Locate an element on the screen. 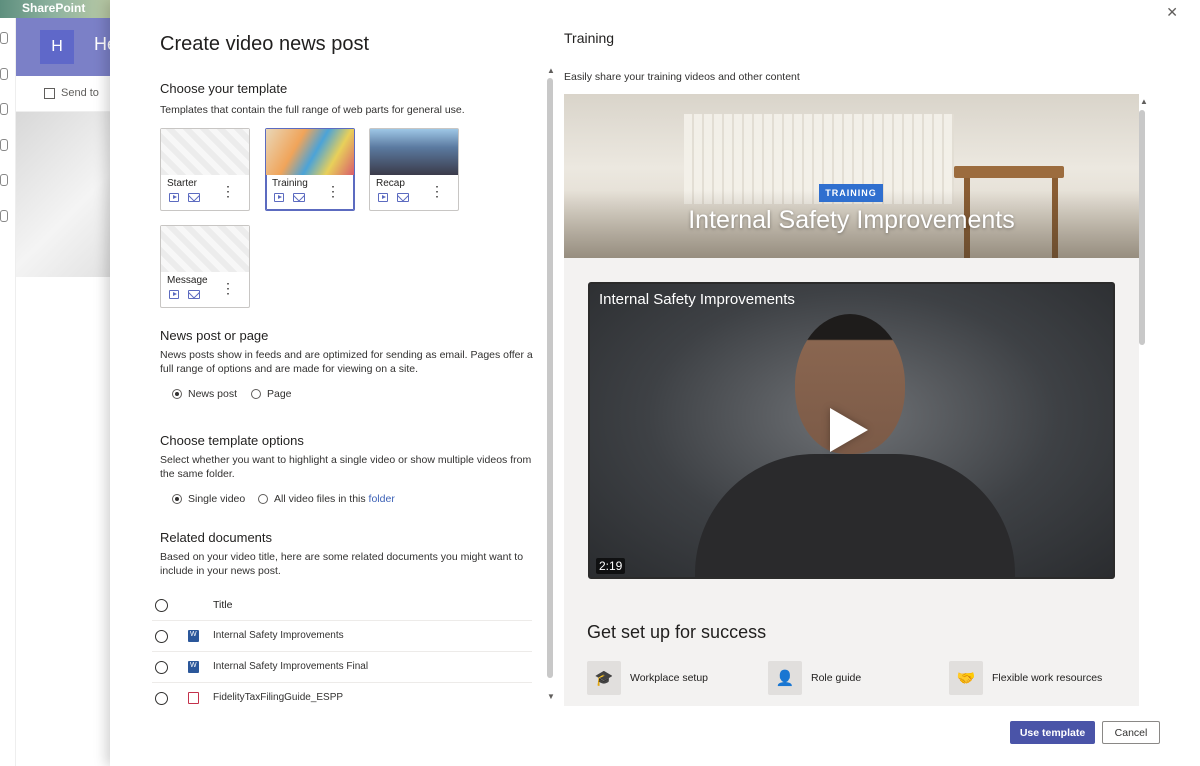 The height and width of the screenshot is (766, 1200). files-icon is located at coordinates (4, 145).